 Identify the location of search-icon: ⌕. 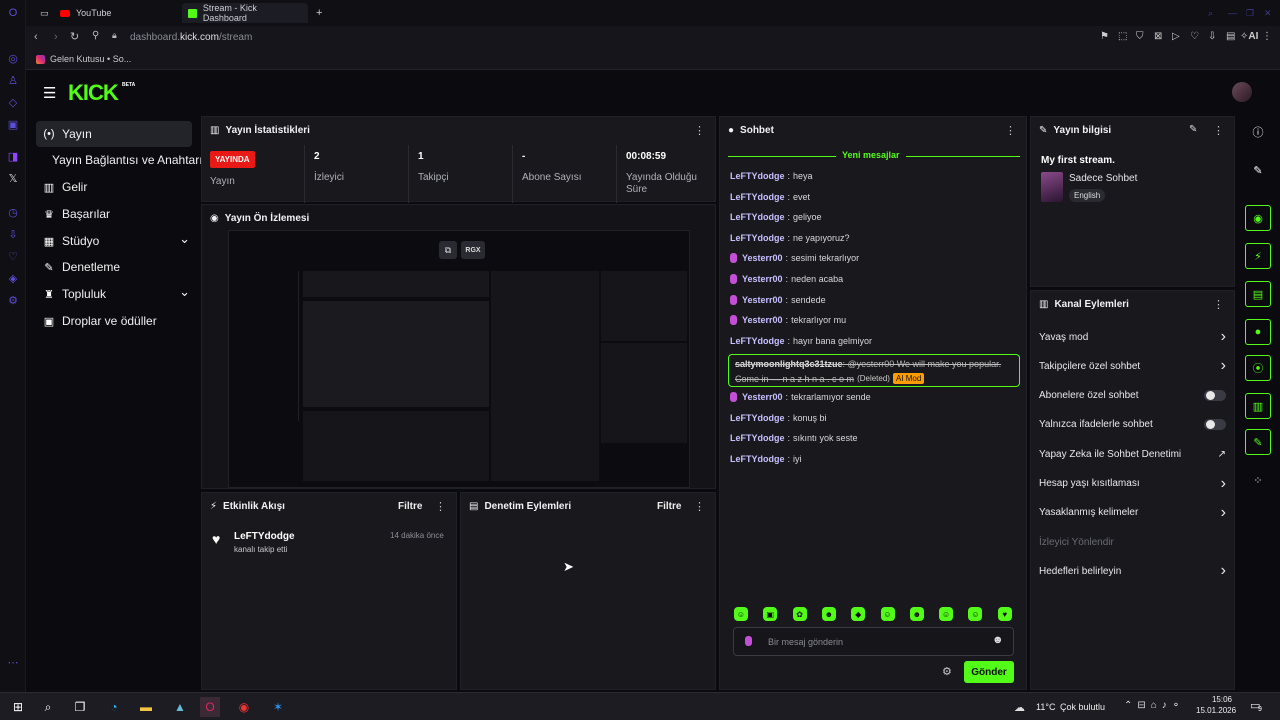
(48, 707).